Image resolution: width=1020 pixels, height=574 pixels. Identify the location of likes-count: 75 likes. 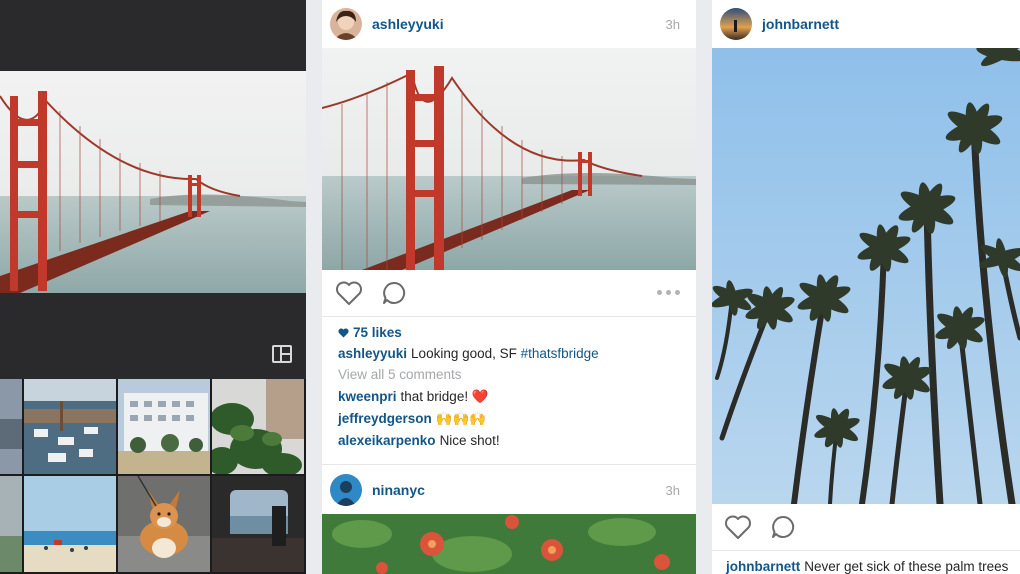
(370, 332).